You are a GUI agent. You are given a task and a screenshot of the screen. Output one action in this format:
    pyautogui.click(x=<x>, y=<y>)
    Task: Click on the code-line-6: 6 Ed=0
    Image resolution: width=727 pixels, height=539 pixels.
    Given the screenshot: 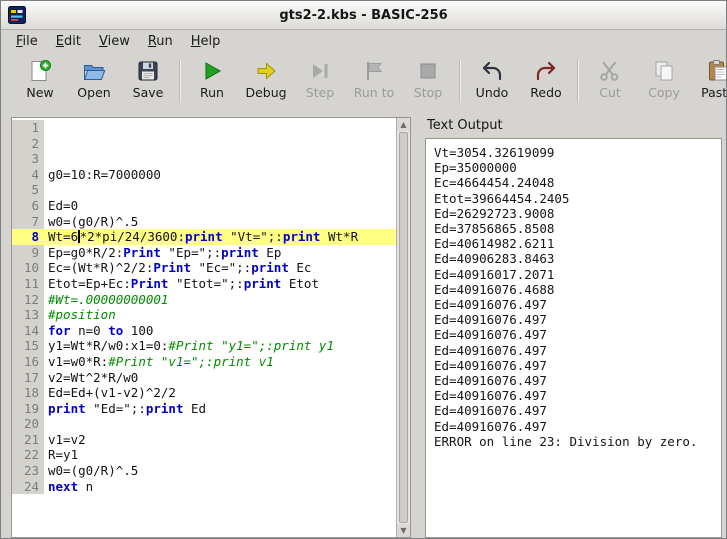 What is the action you would take?
    pyautogui.click(x=204, y=205)
    